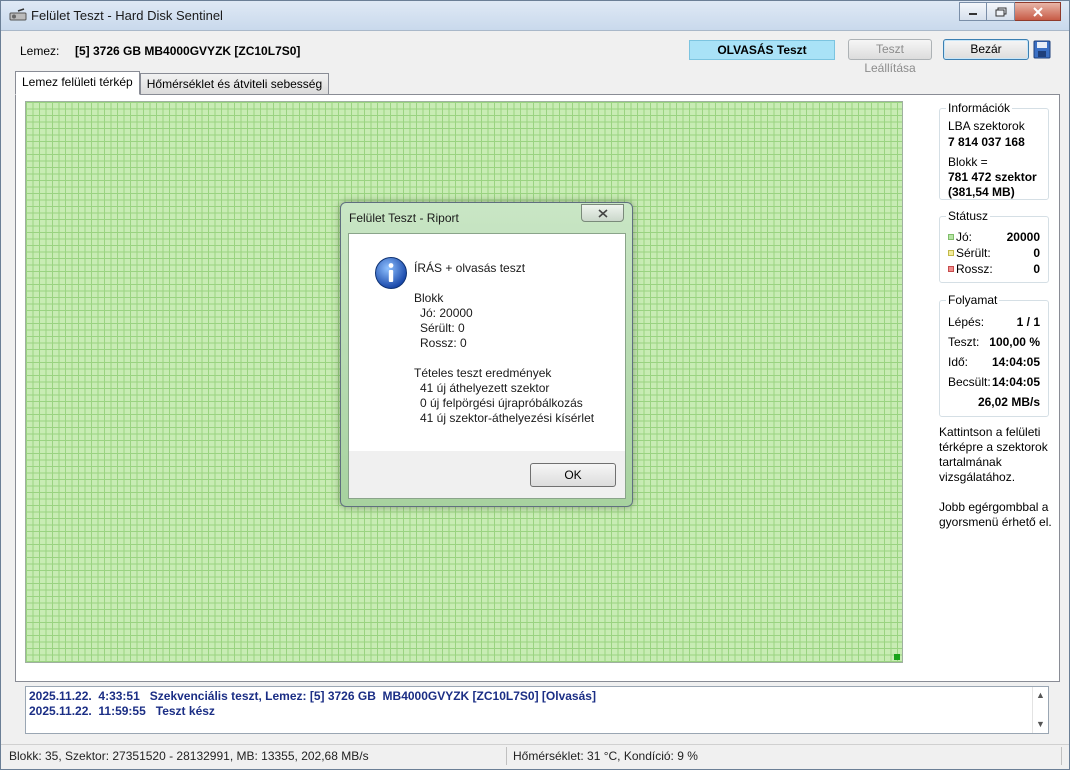  I want to click on block-label: Blokk =, so click(968, 162).